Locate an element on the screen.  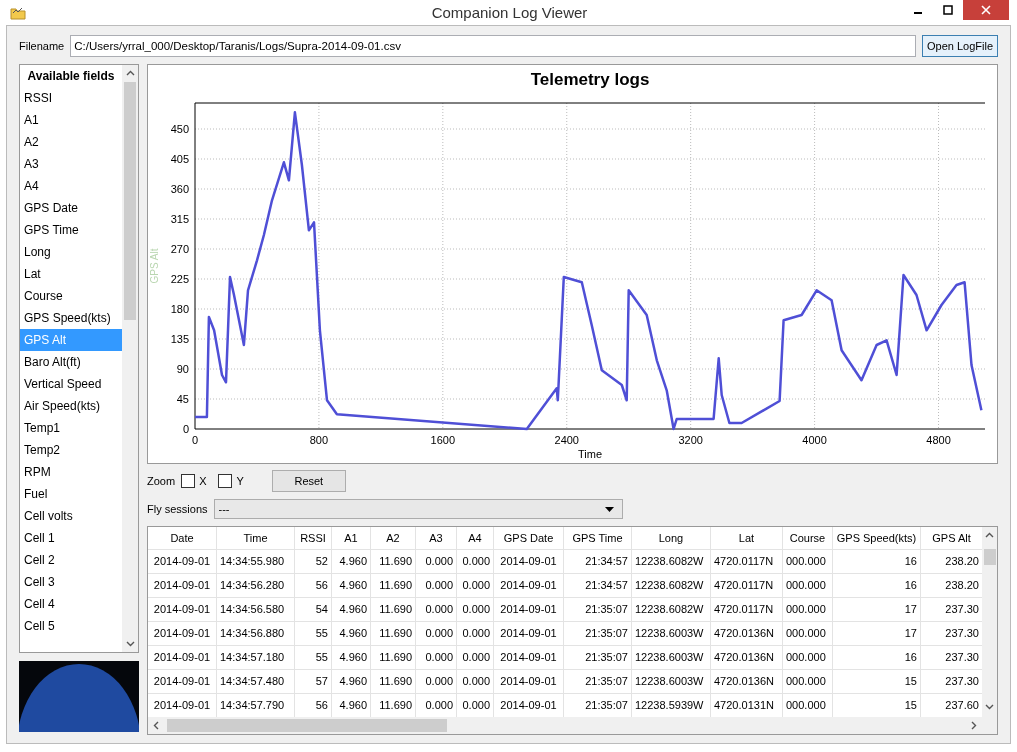
field-item: A1 is located at coordinates (71, 120).